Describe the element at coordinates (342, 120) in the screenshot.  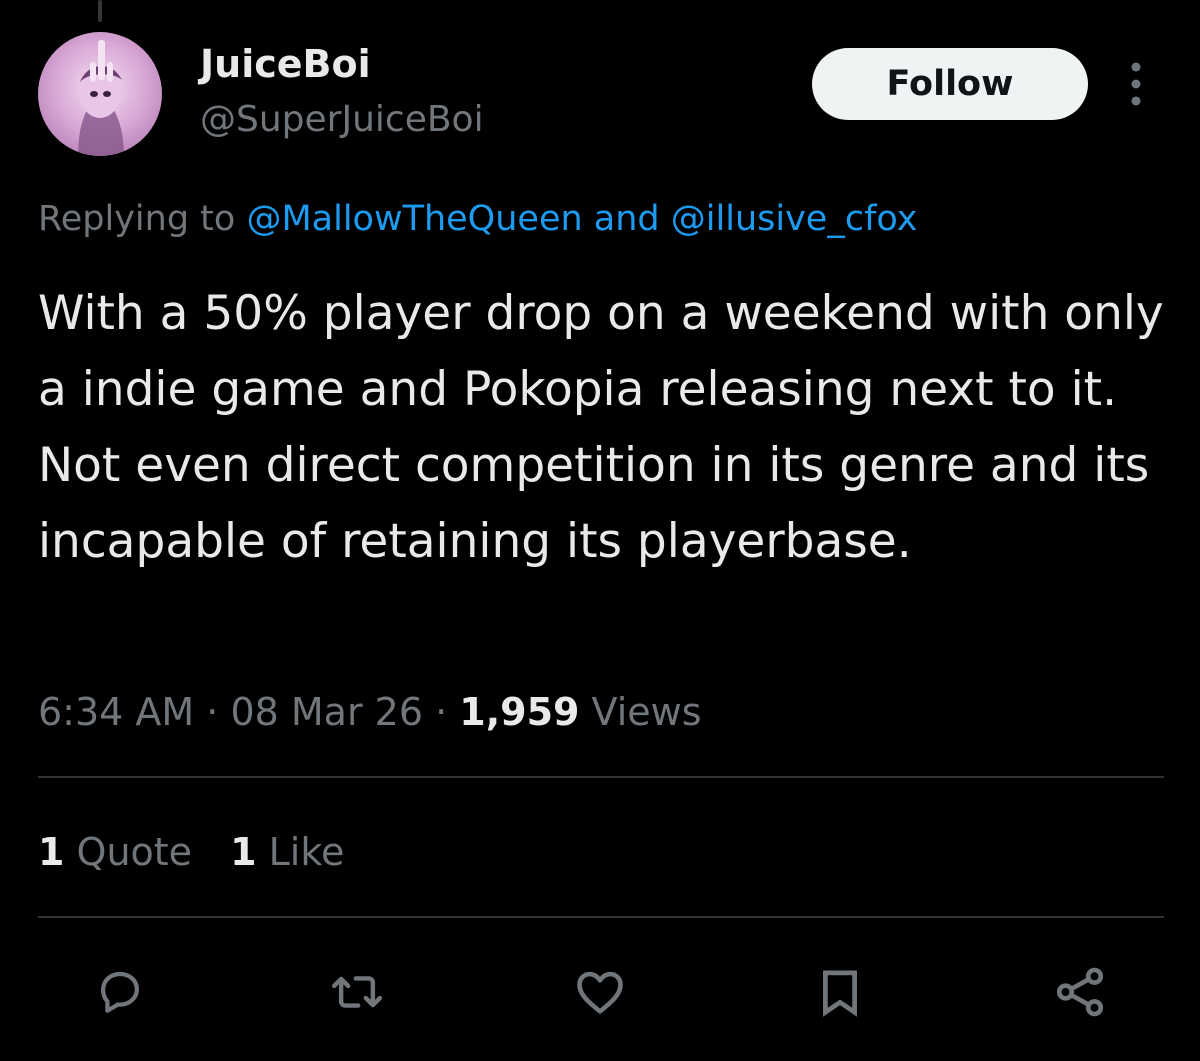
I see `user-handle: @SuperJuiceBoi` at that location.